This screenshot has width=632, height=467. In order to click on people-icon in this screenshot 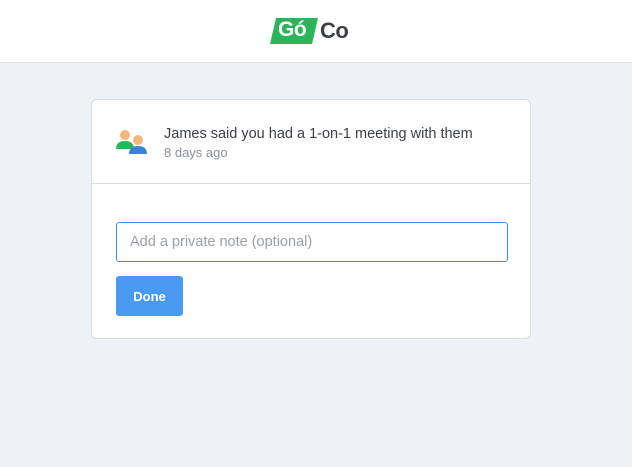, I will do `click(132, 141)`.